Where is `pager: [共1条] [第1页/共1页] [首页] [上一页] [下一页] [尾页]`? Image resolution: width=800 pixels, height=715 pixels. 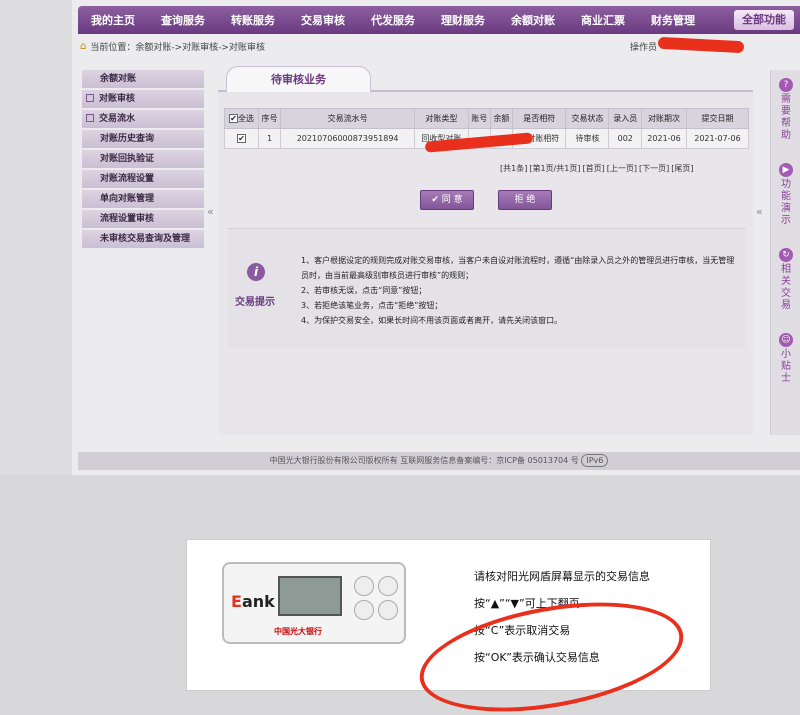
pager: [共1条] [第1页/共1页] [首页] [上一页] [下一页] [尾页] is located at coordinates (597, 168).